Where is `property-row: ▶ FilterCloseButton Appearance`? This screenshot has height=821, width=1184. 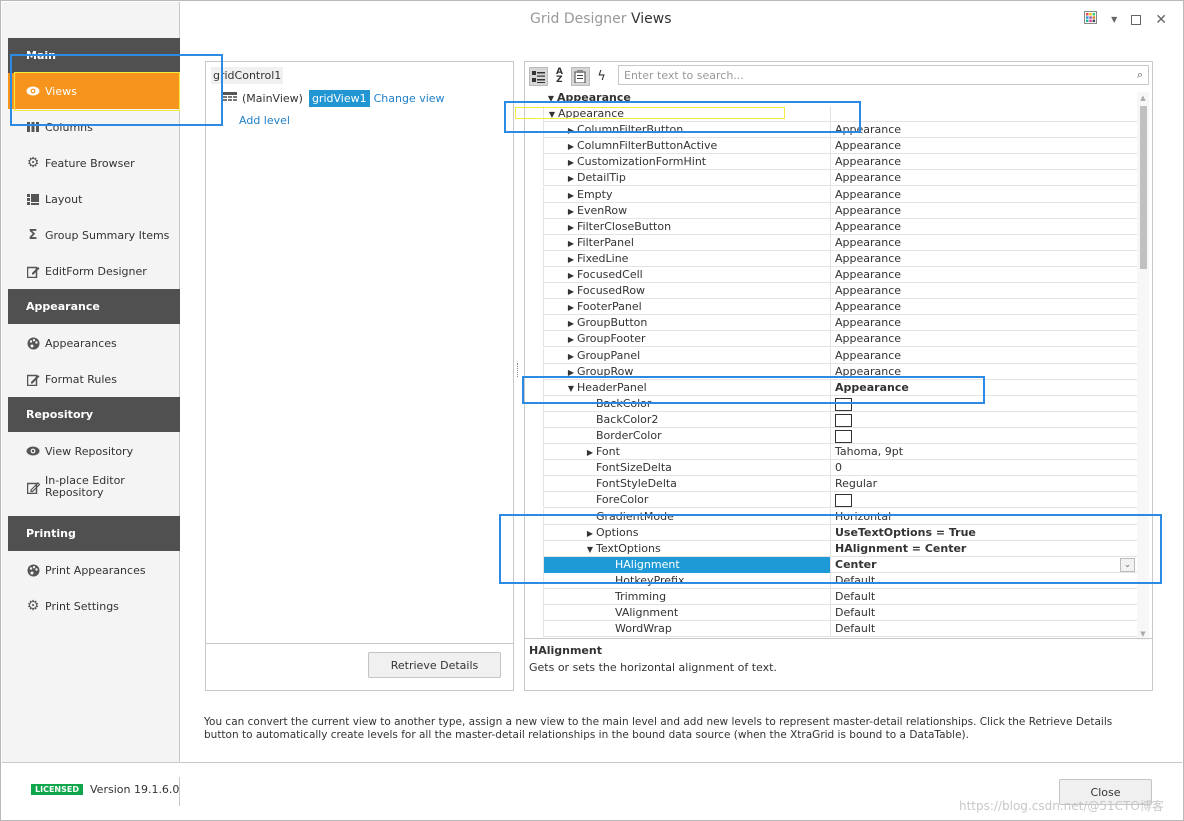 property-row: ▶ FilterCloseButton Appearance is located at coordinates (831, 226).